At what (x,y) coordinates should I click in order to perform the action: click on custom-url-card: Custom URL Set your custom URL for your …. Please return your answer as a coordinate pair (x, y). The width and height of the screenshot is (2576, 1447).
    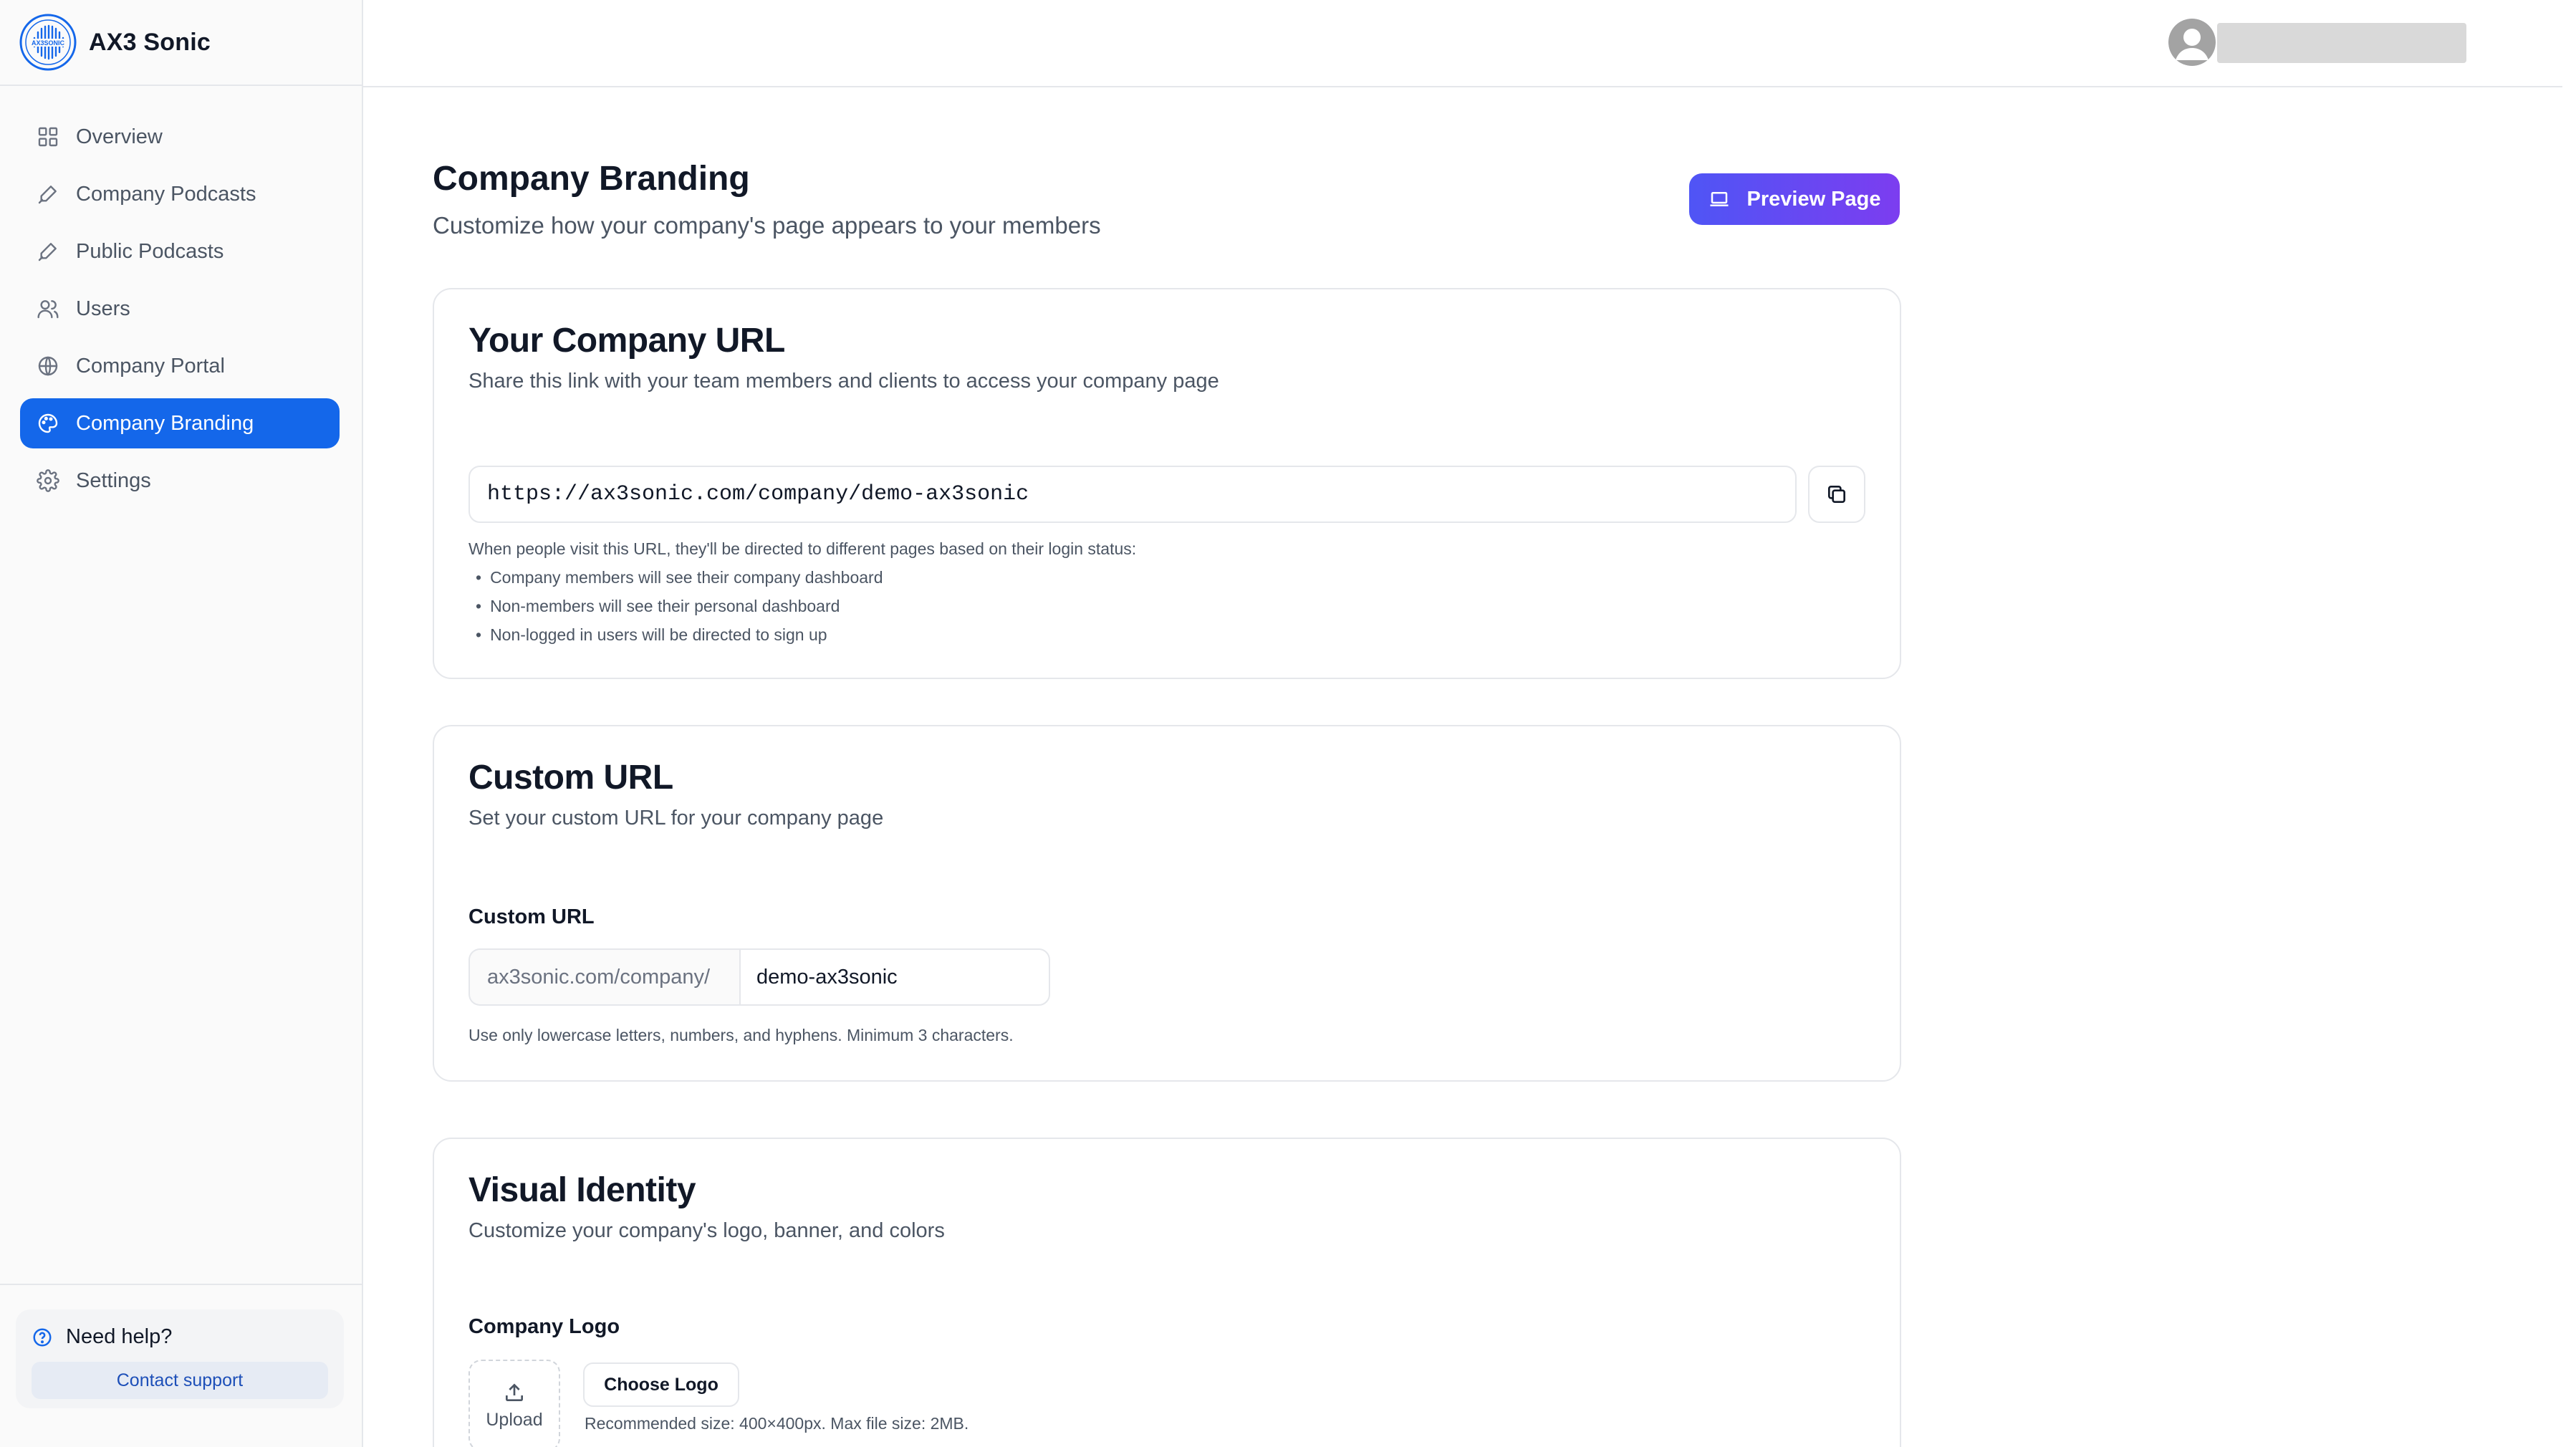
    Looking at the image, I should click on (1167, 903).